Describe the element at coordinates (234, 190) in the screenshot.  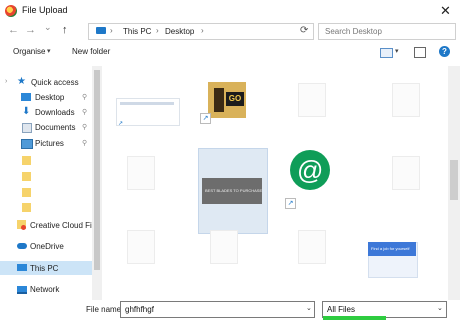
I see `thumbnail-caption: BEST BLADES TO PURCHASE` at that location.